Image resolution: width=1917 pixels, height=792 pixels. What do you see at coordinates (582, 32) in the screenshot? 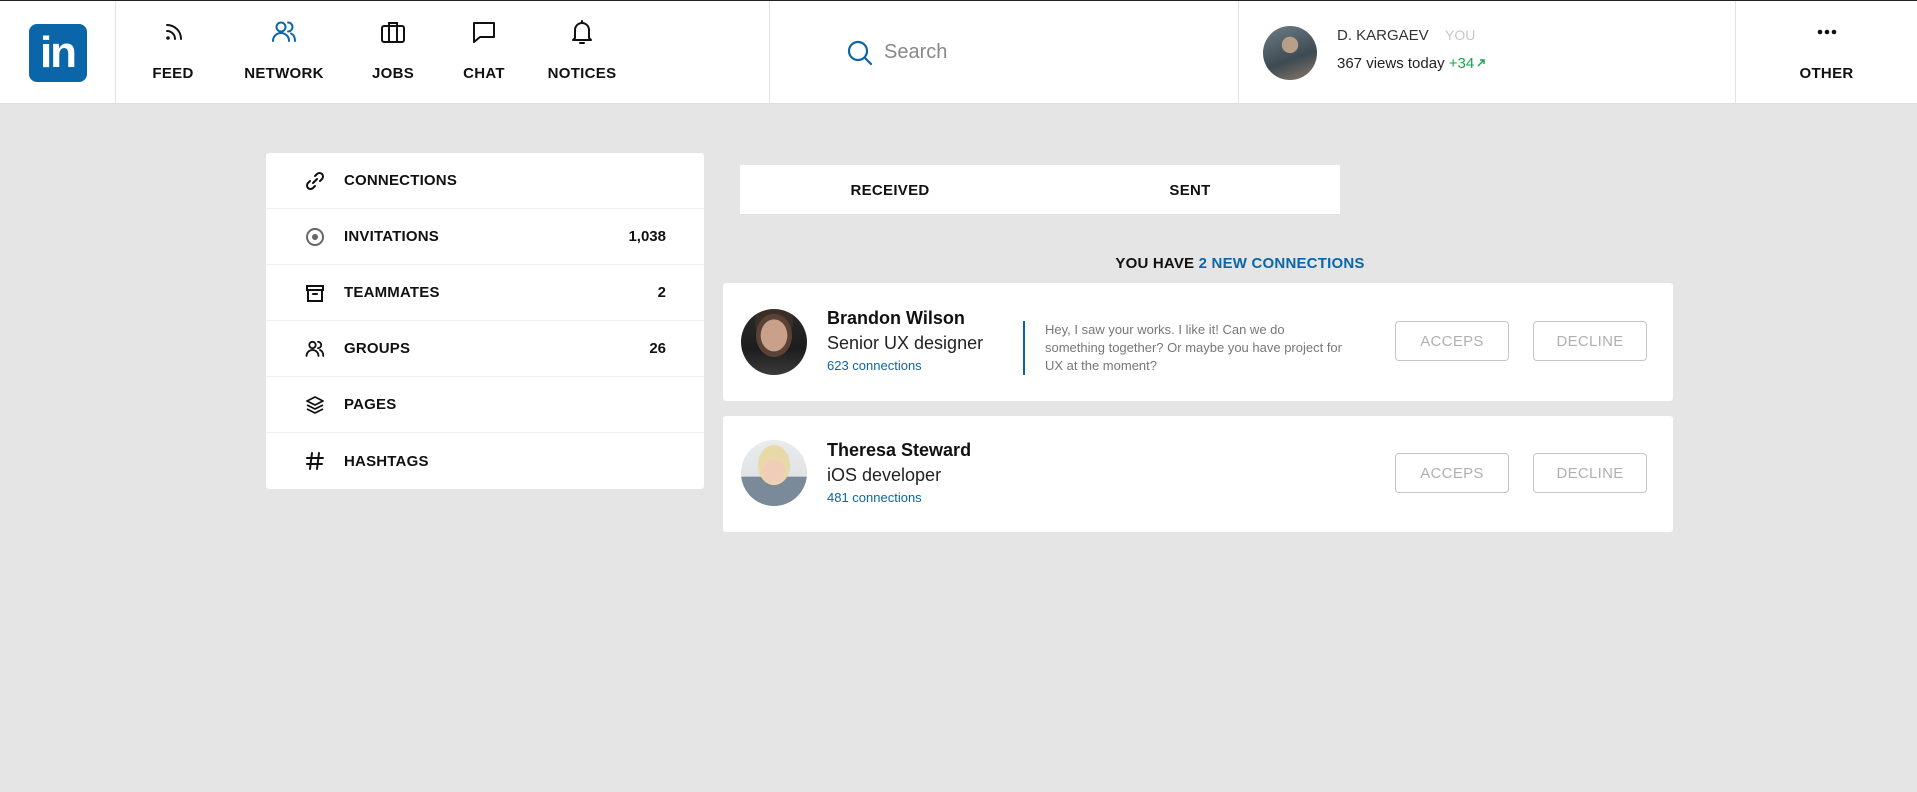
I see `bell-icon` at bounding box center [582, 32].